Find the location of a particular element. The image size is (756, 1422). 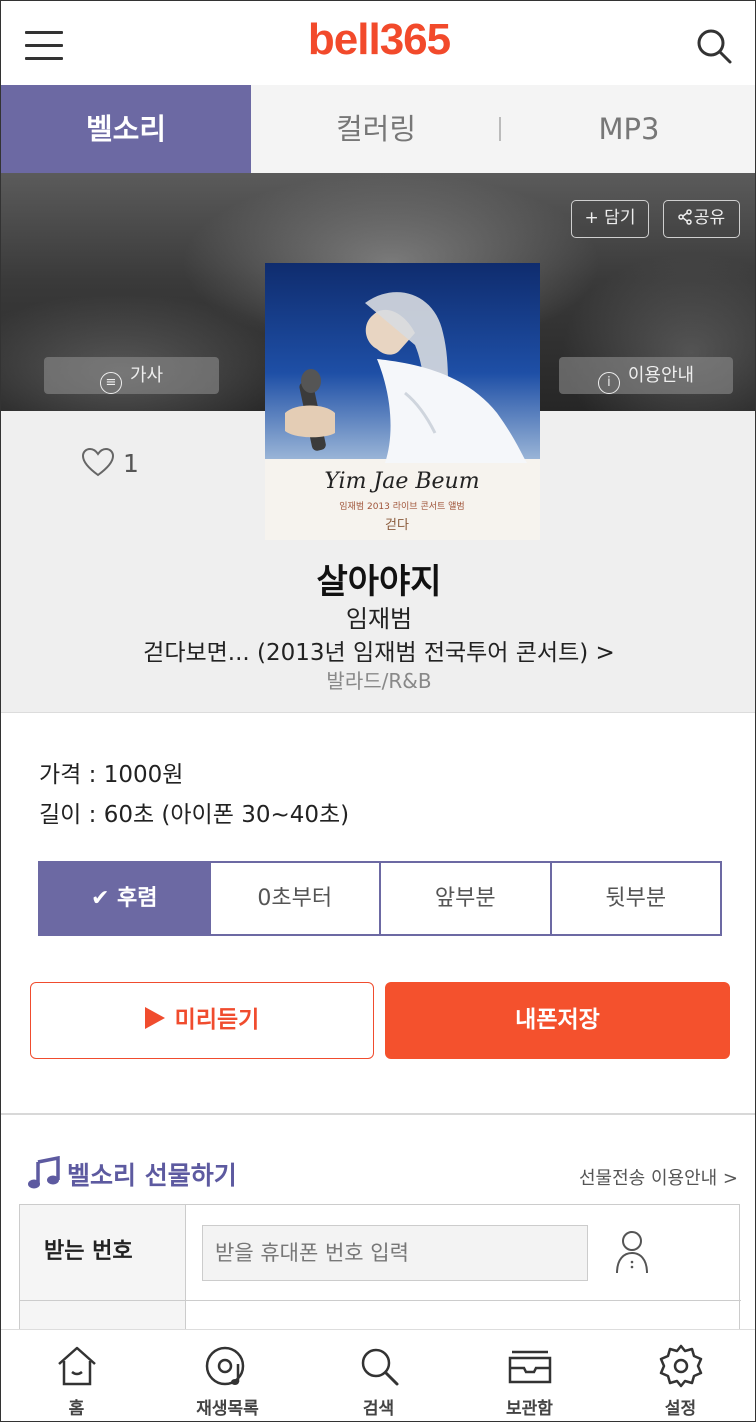

gift-section-title: 벨소리 선물하기 is located at coordinates (132, 1174).